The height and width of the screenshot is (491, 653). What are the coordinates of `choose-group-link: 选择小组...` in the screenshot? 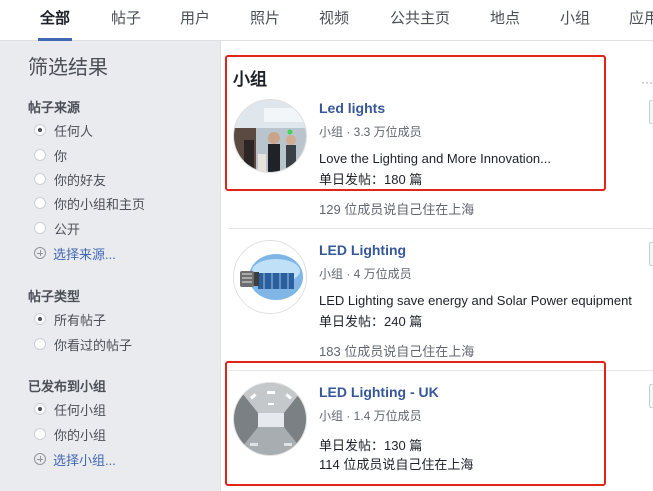 It's located at (75, 459).